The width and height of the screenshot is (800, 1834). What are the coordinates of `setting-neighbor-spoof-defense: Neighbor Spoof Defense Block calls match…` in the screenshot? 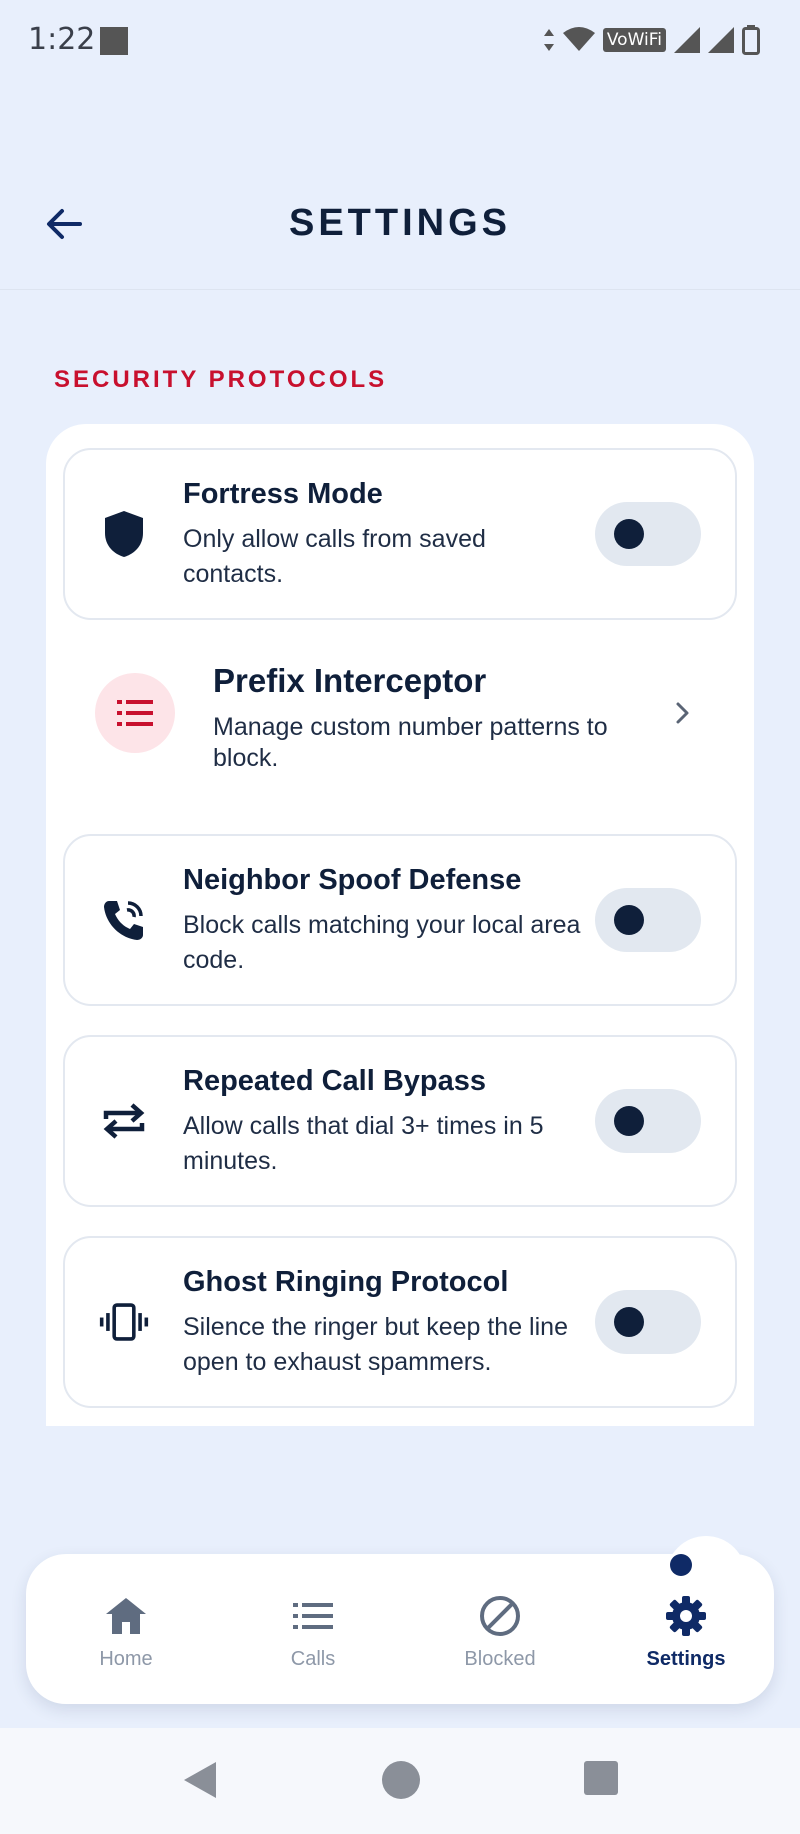 It's located at (400, 920).